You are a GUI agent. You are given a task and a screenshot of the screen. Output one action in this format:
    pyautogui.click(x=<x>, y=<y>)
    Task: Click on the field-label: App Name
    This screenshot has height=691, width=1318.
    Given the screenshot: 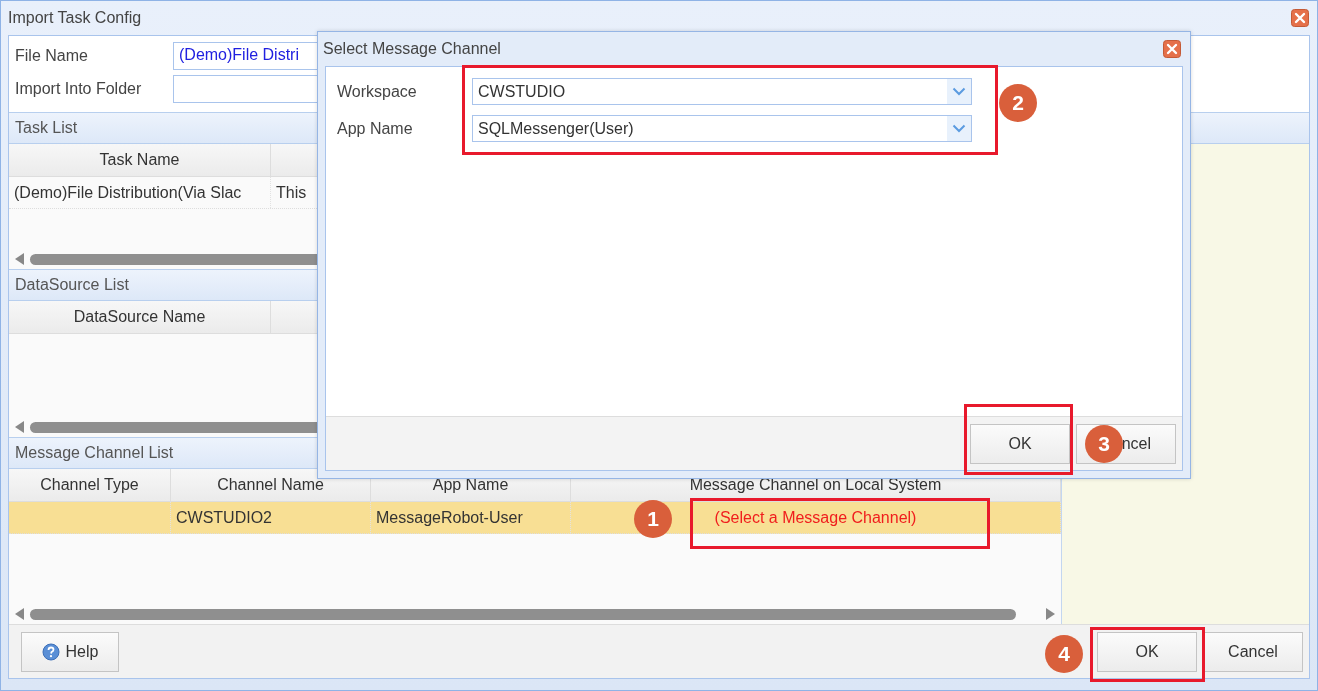 What is the action you would take?
    pyautogui.click(x=375, y=128)
    